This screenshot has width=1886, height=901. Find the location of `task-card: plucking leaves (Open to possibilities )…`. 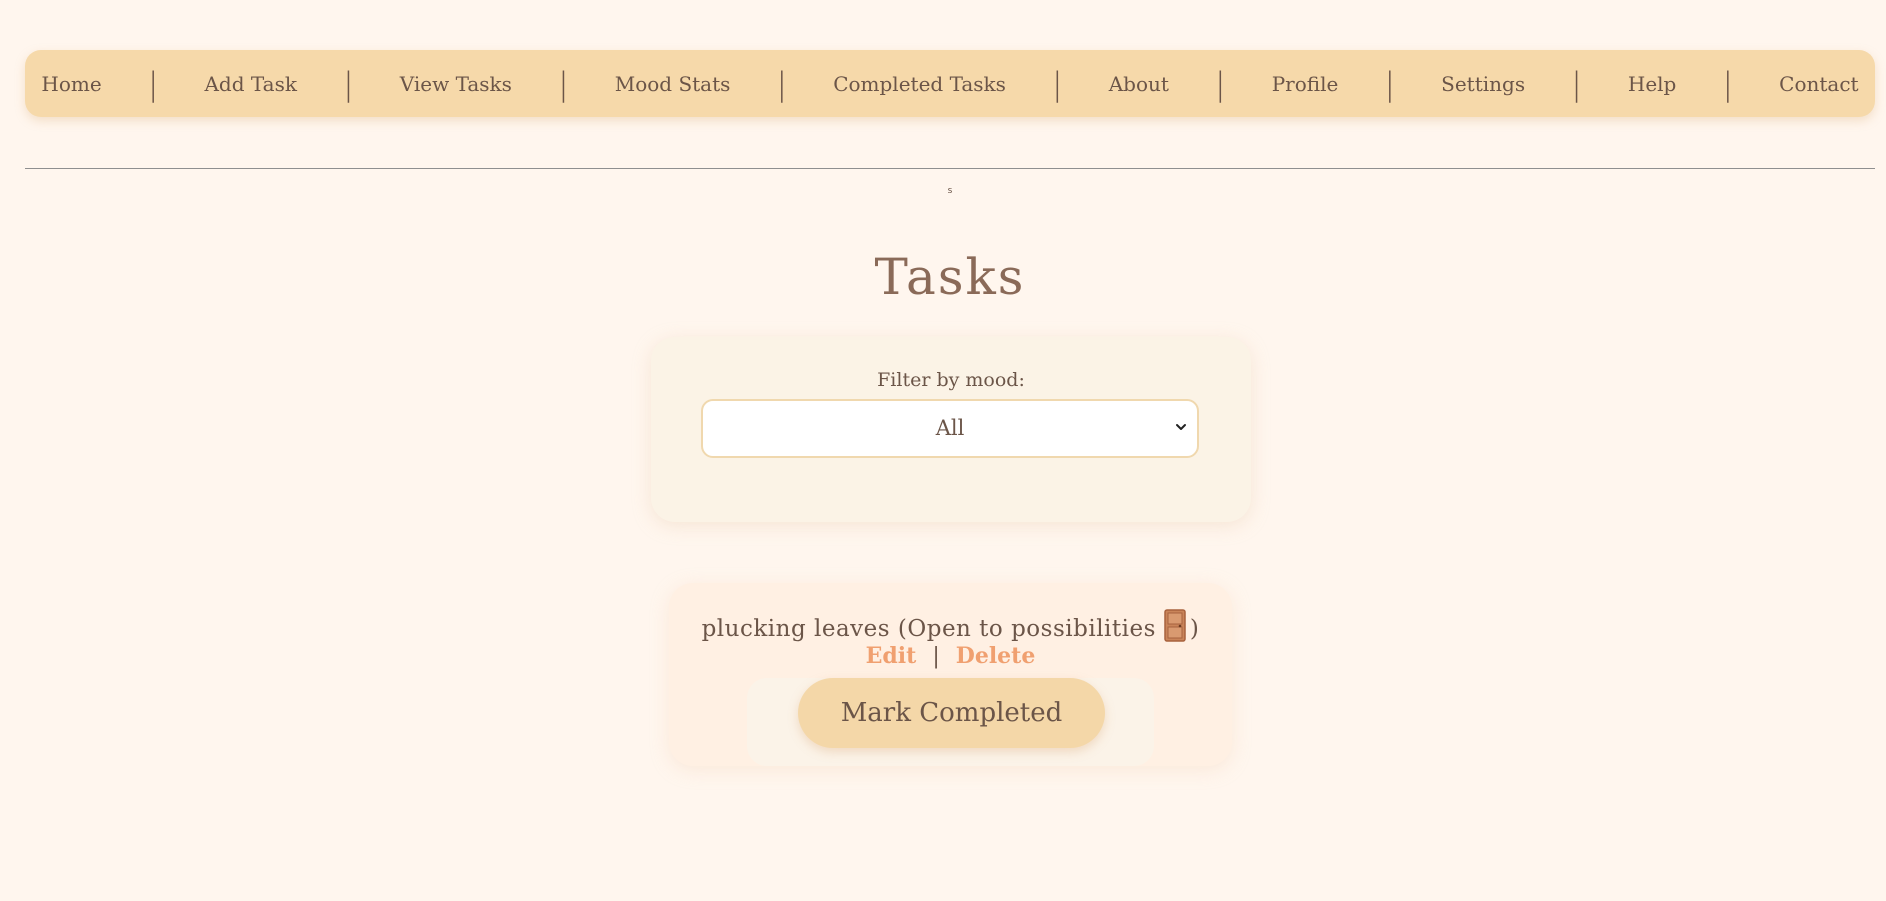

task-card: plucking leaves (Open to possibilities )… is located at coordinates (950, 674).